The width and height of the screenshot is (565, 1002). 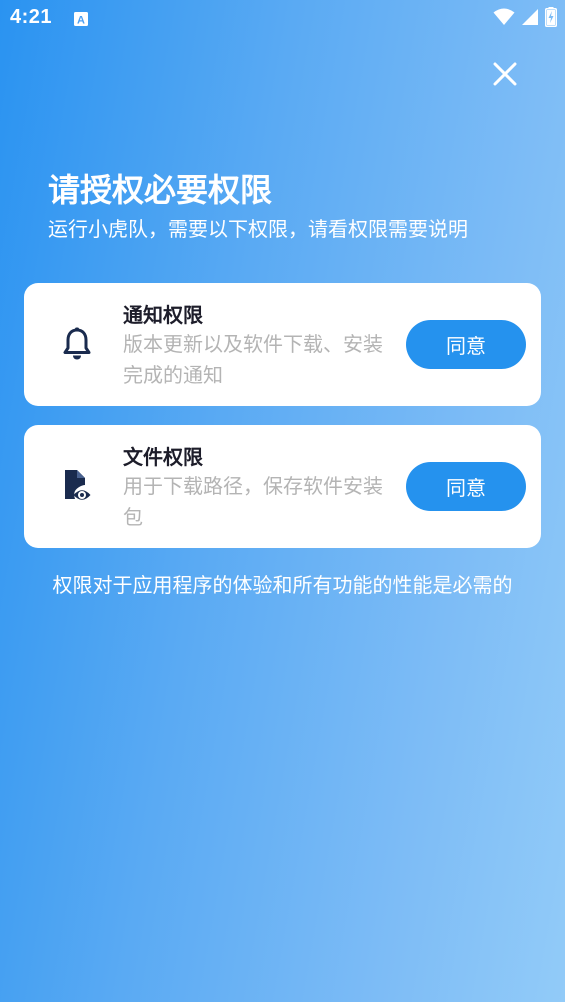 What do you see at coordinates (466, 344) in the screenshot?
I see `agree-notification-button: 同意` at bounding box center [466, 344].